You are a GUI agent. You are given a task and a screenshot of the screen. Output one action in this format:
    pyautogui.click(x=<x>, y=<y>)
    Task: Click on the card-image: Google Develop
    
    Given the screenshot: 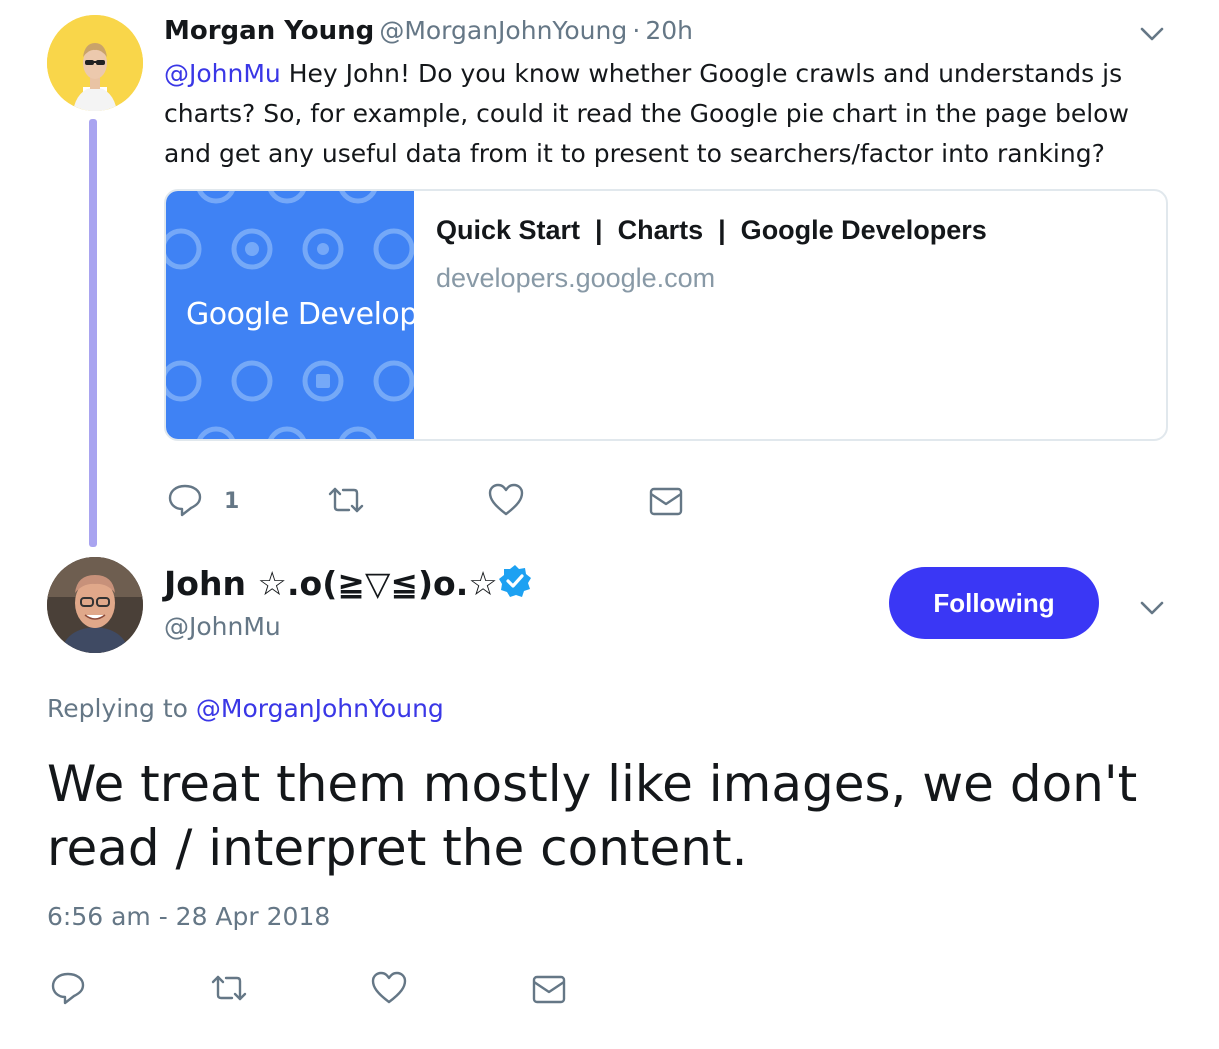 What is the action you would take?
    pyautogui.click(x=290, y=315)
    